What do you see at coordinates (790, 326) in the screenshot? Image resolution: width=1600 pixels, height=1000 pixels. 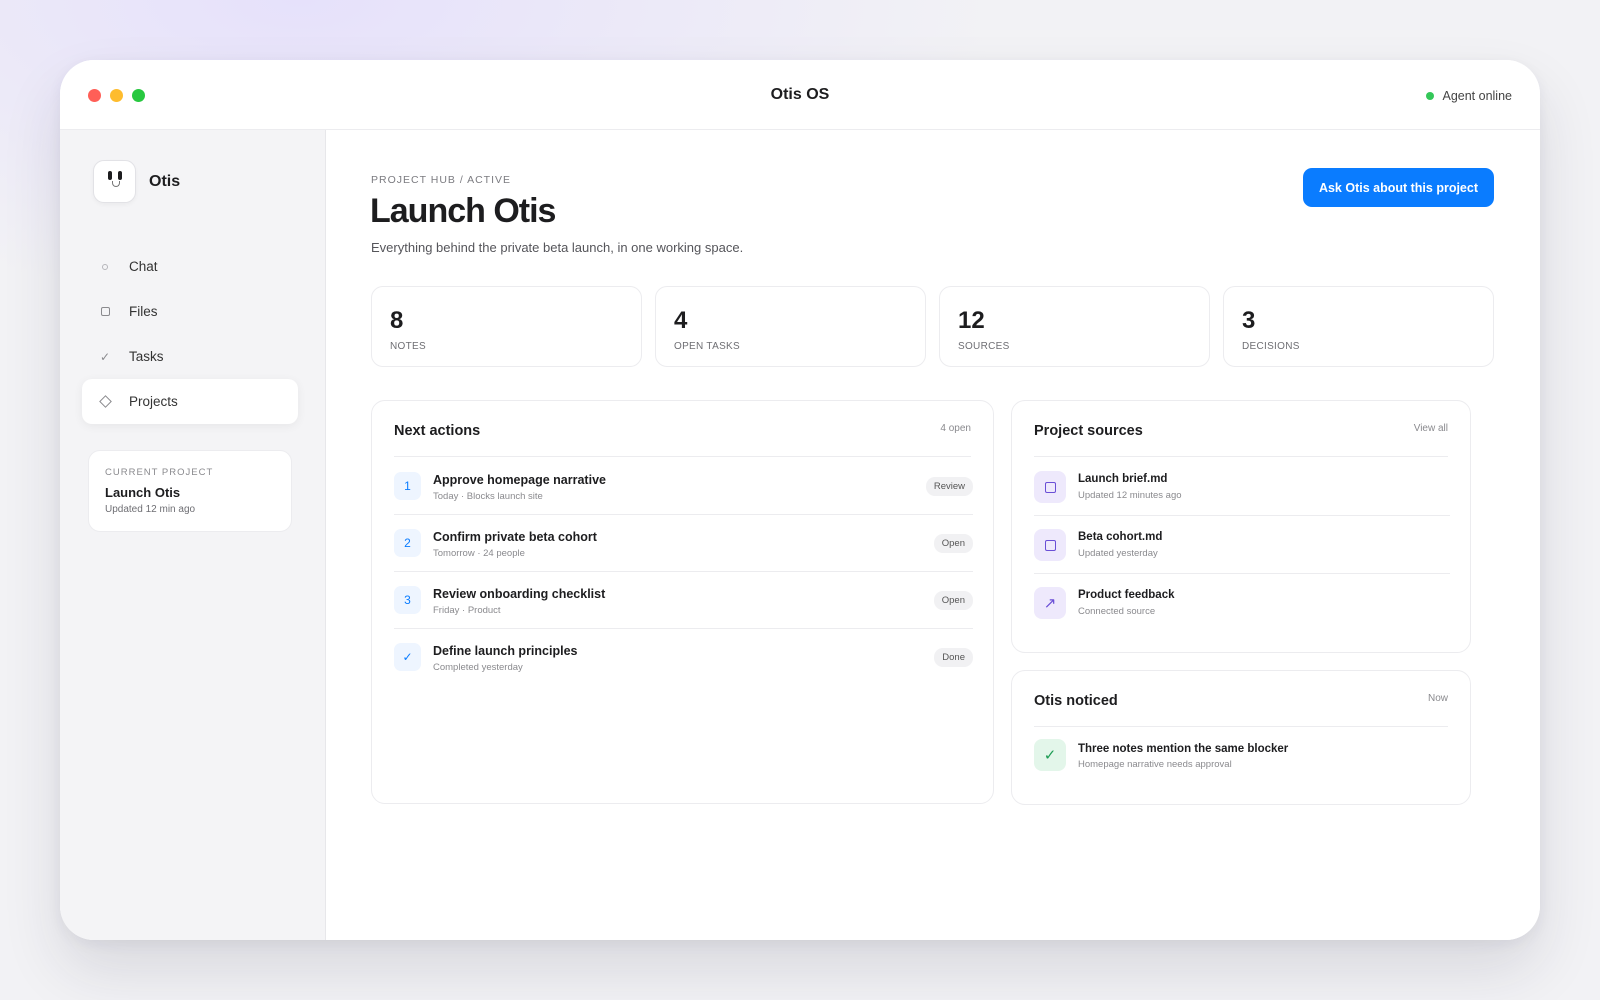 I see `stat-card-open-tasks: 4 Open tasks` at bounding box center [790, 326].